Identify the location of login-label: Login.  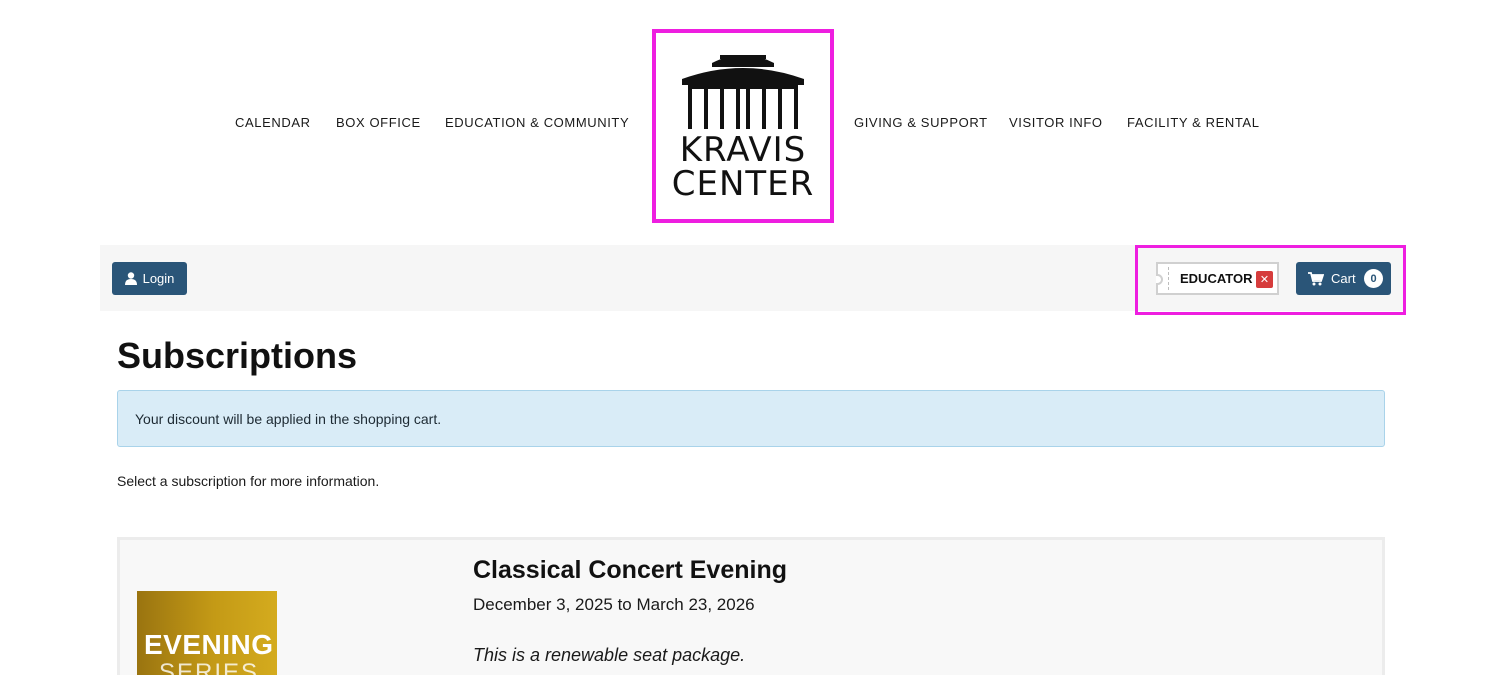
(158, 278).